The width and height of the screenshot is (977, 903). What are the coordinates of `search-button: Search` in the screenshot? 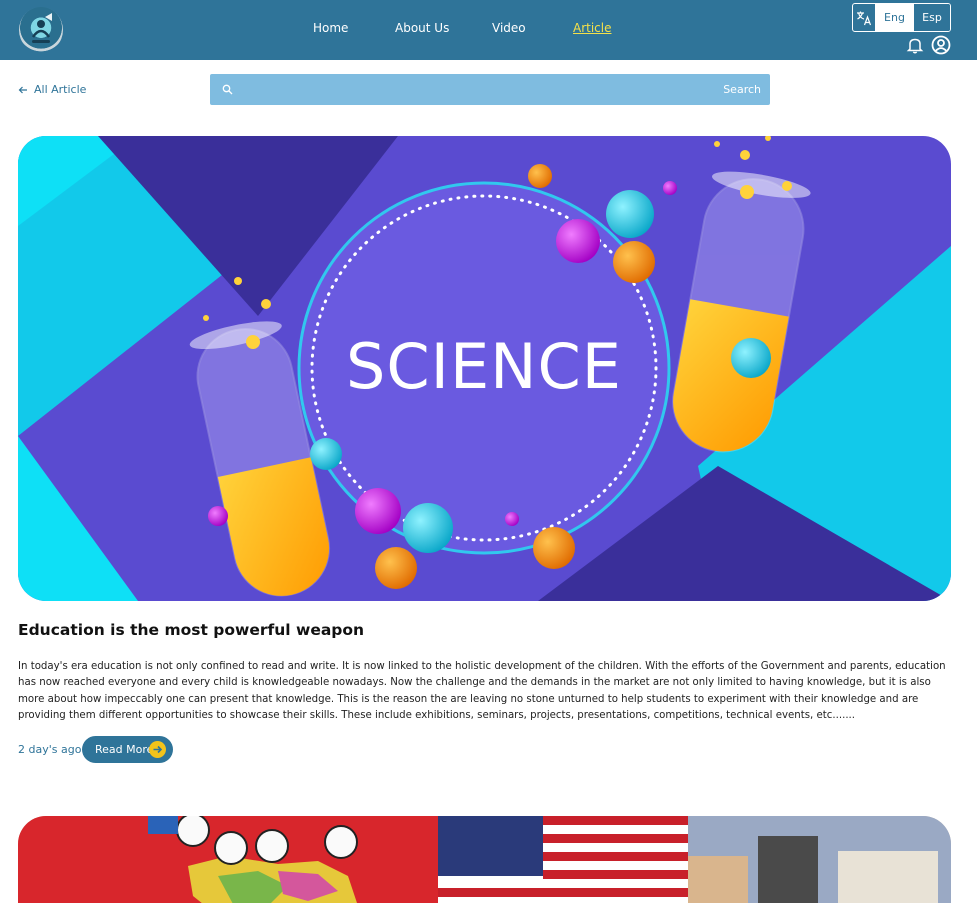 It's located at (742, 89).